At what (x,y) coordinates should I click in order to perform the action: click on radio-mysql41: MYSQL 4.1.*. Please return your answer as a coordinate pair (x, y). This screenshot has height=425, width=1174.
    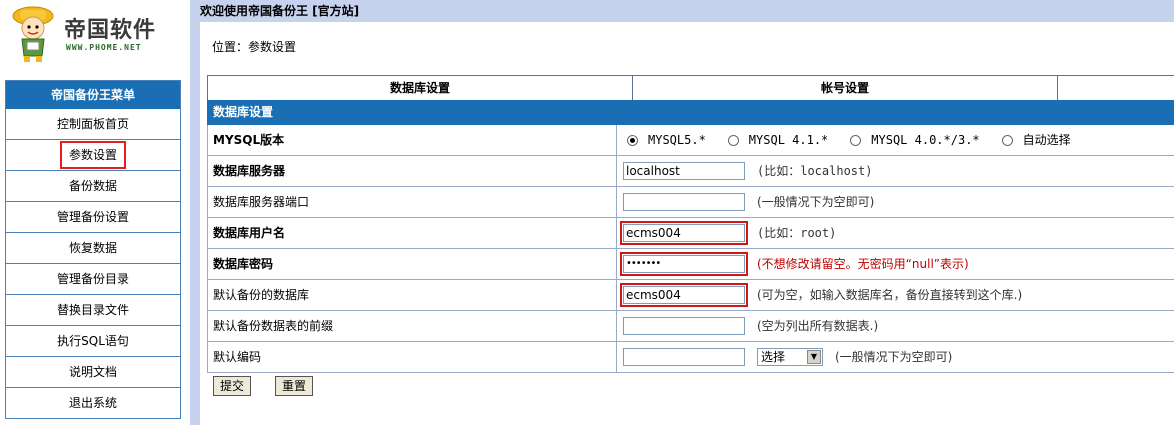
    Looking at the image, I should click on (777, 140).